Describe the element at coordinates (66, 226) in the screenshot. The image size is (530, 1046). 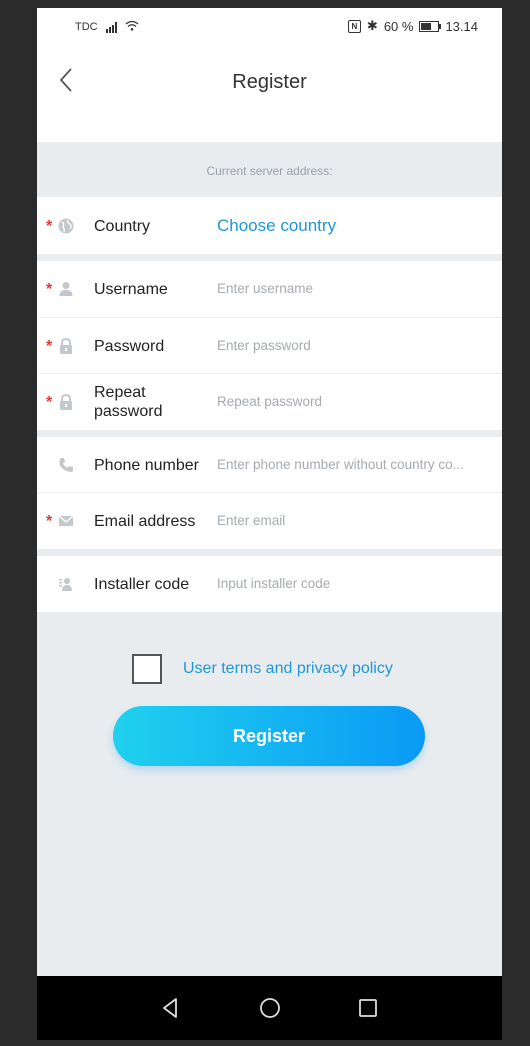
I see `globe-icon` at that location.